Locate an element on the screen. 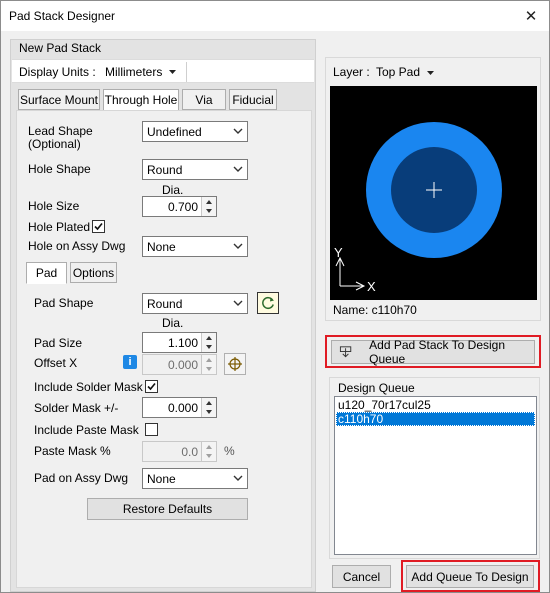  pad-preview-canvas: Y X is located at coordinates (433, 193).